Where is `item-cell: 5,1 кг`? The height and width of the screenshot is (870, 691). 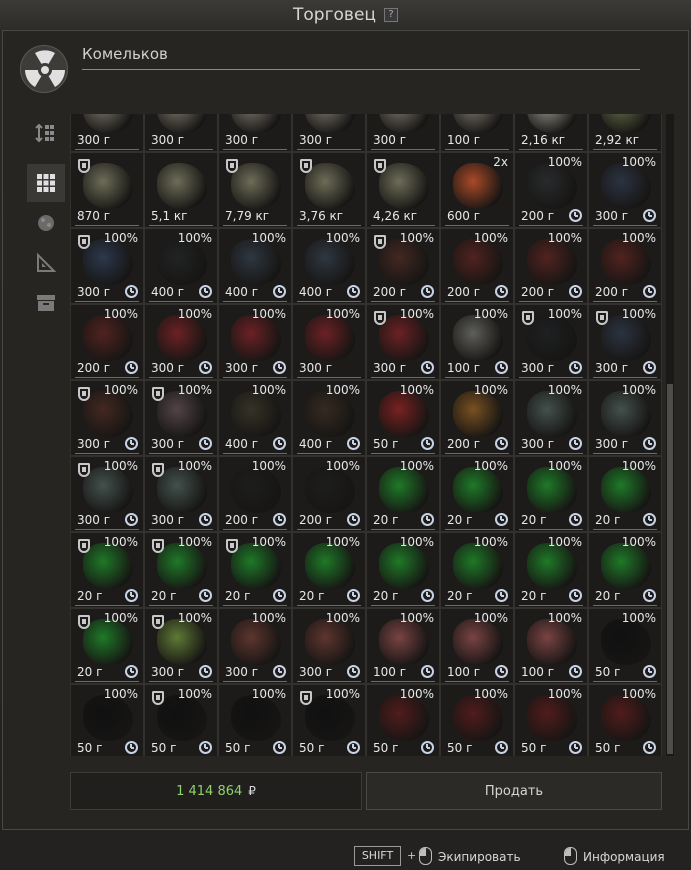
item-cell: 5,1 кг is located at coordinates (181, 190).